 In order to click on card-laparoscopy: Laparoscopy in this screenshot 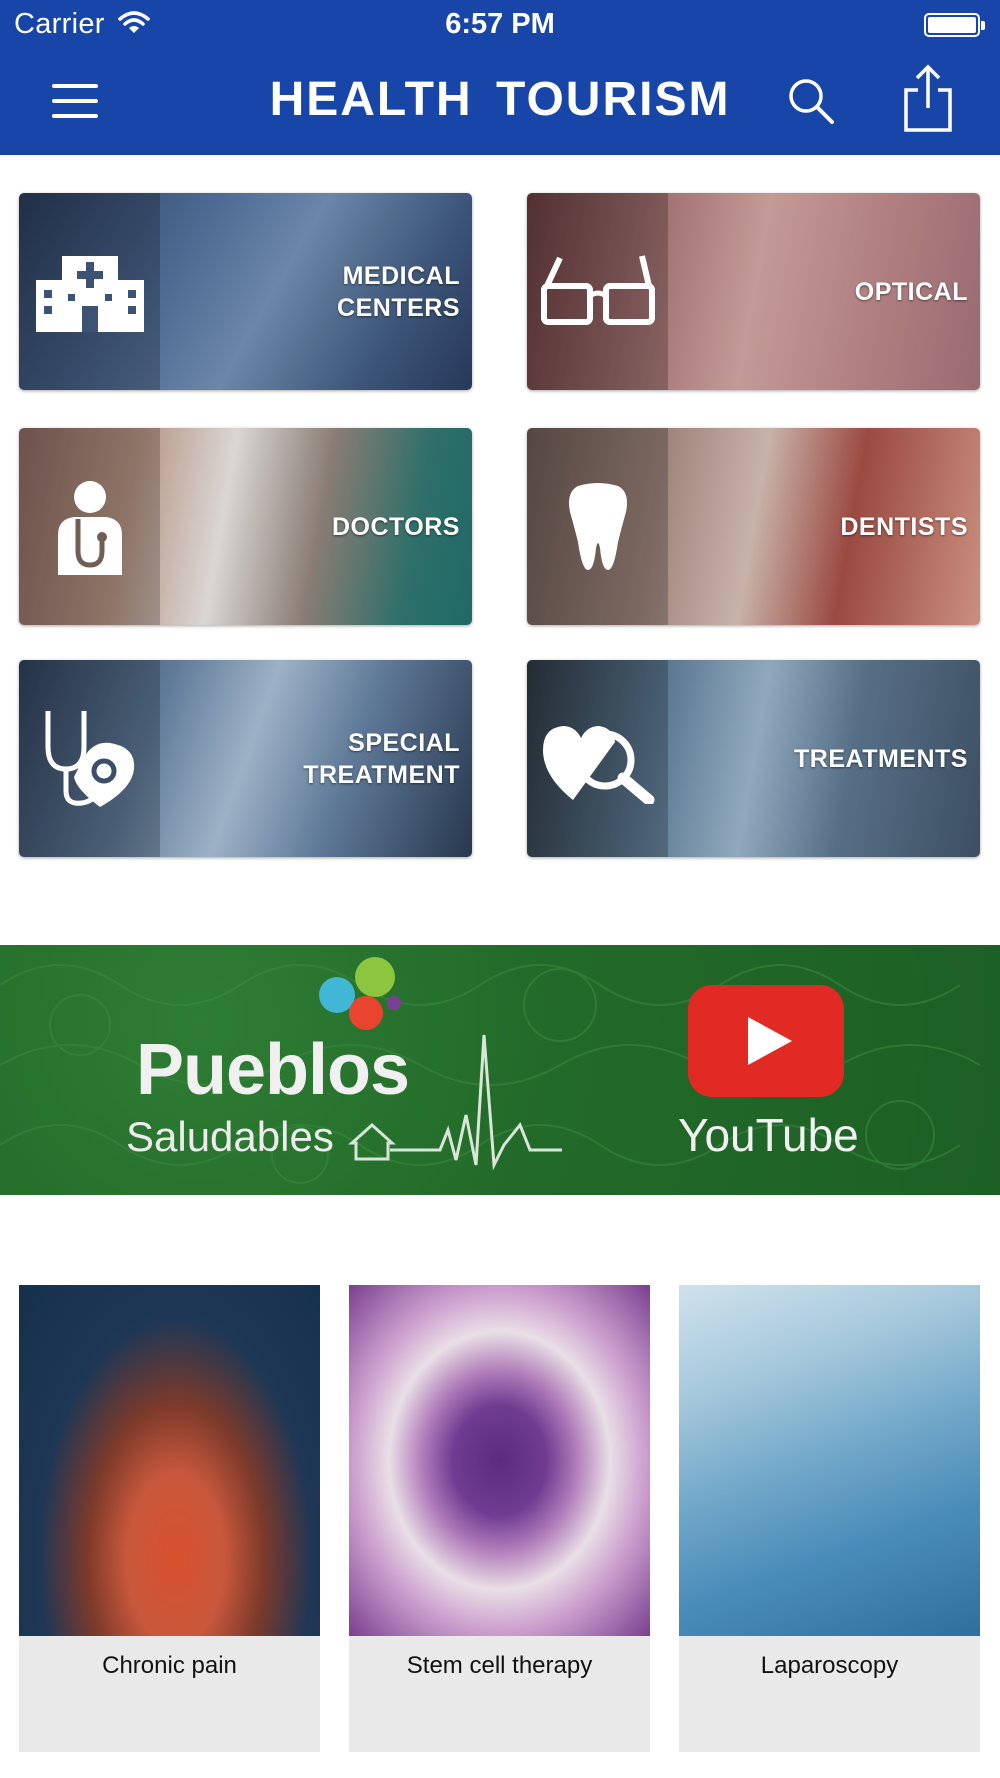, I will do `click(829, 1518)`.